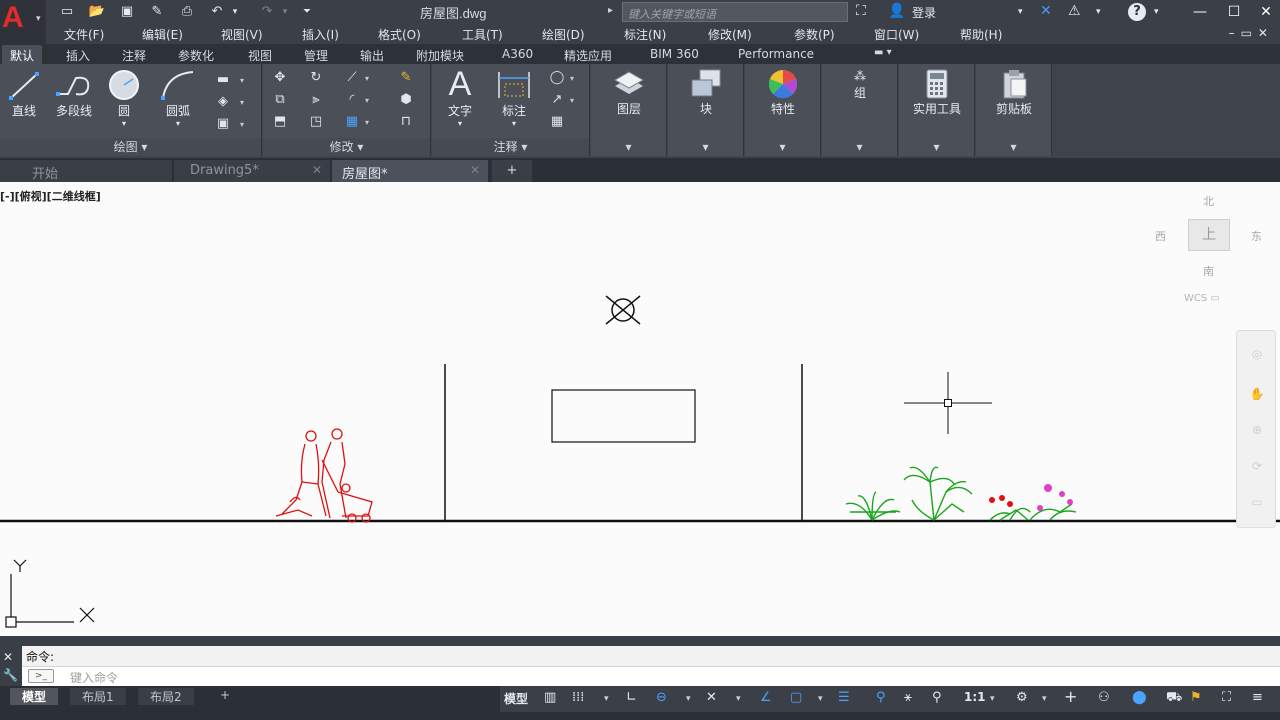  What do you see at coordinates (252, 171) in the screenshot?
I see `tab-drawing5: Drawing5* ✕` at bounding box center [252, 171].